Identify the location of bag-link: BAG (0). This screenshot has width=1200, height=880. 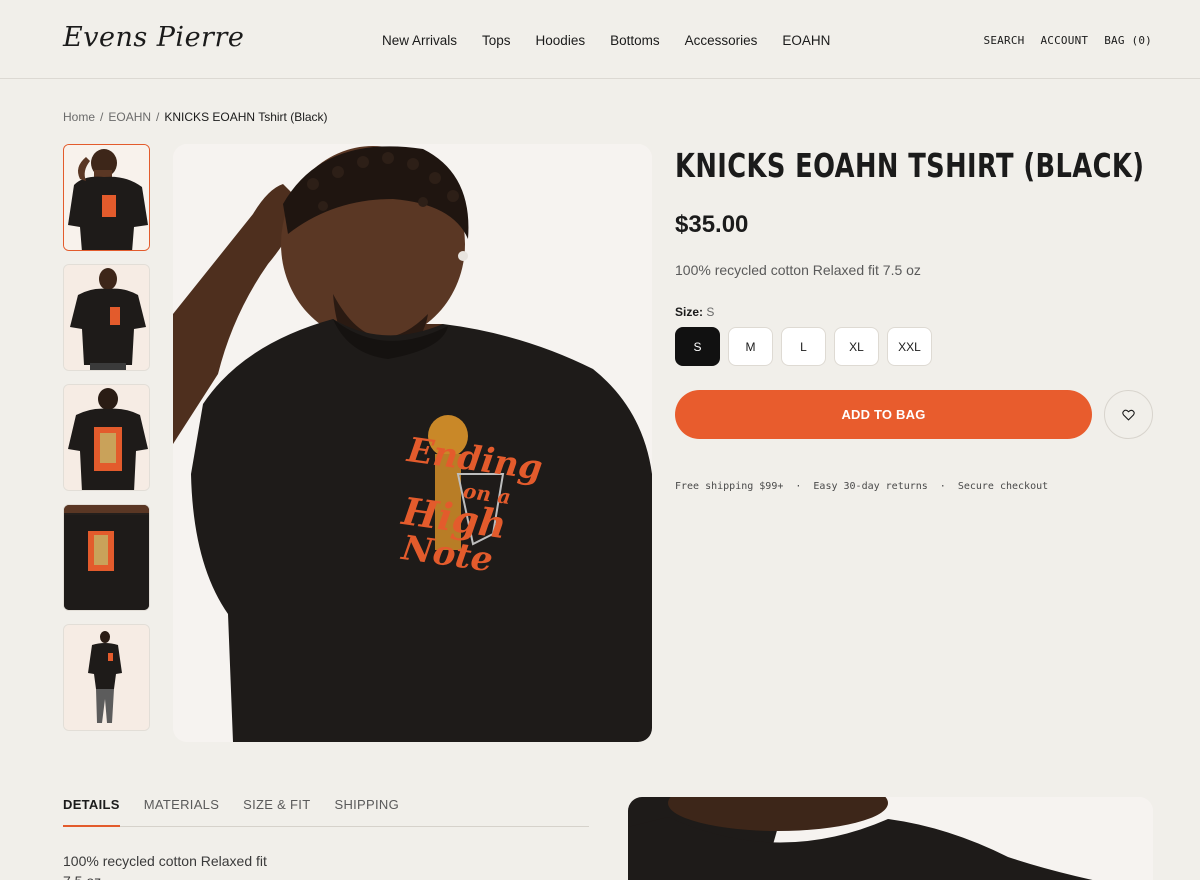
(1128, 40).